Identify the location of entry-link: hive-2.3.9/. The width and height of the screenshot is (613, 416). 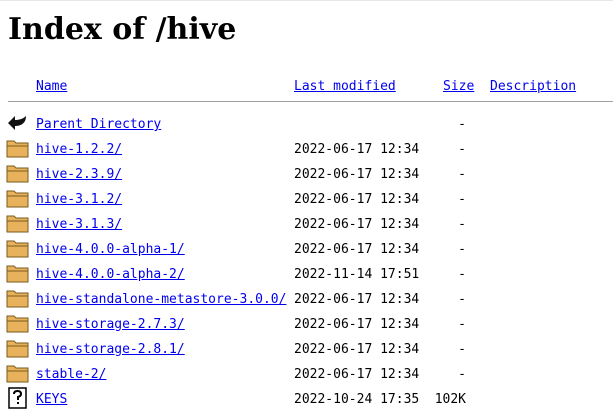
(79, 175).